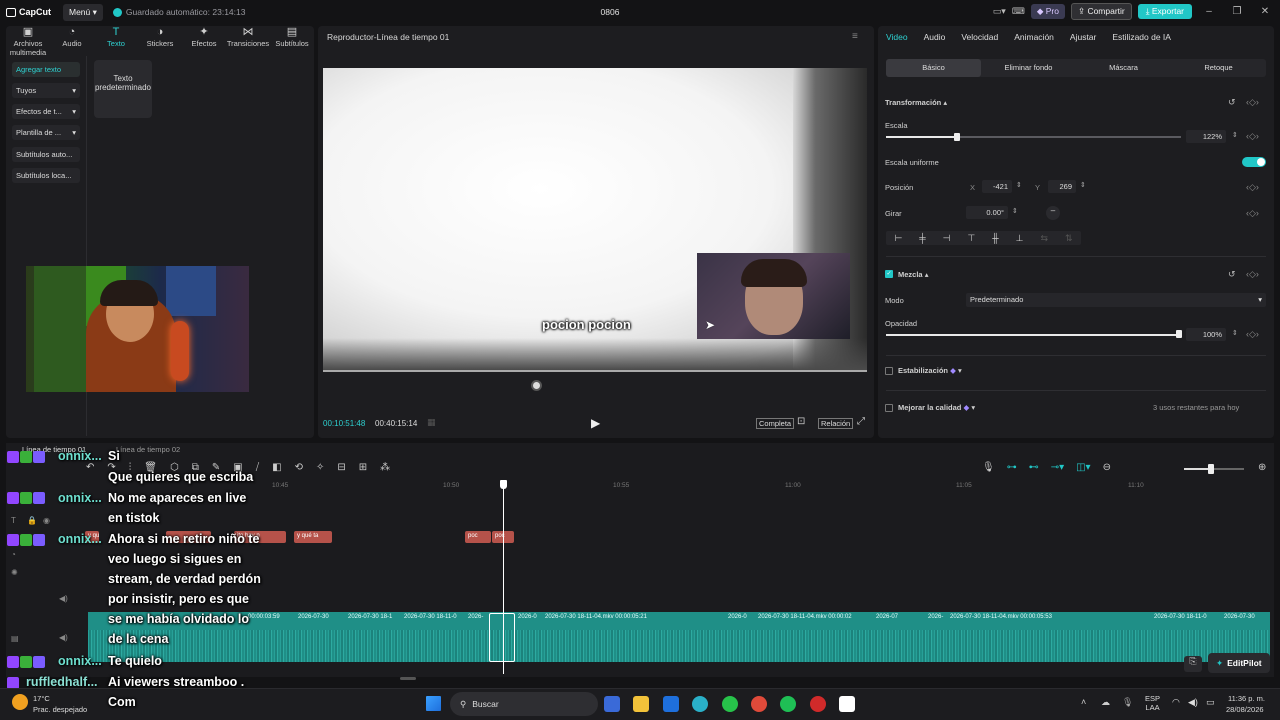 The height and width of the screenshot is (720, 1280). What do you see at coordinates (1239, 663) in the screenshot?
I see `editpilot-button: ✦ EditPilot` at bounding box center [1239, 663].